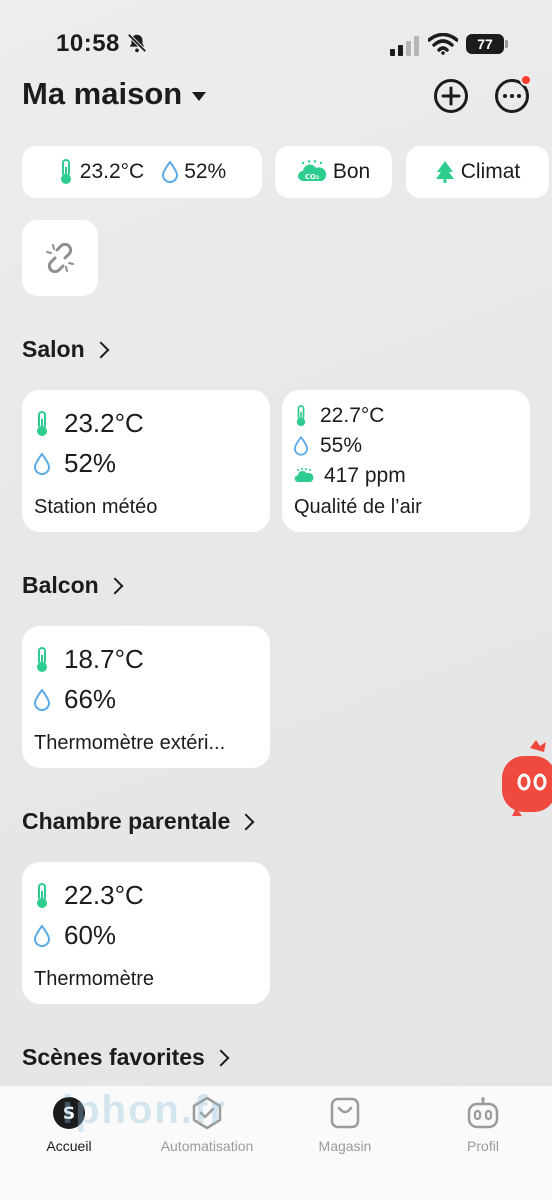 Image resolution: width=552 pixels, height=1200 pixels. Describe the element at coordinates (404, 46) in the screenshot. I see `signal-icon` at that location.